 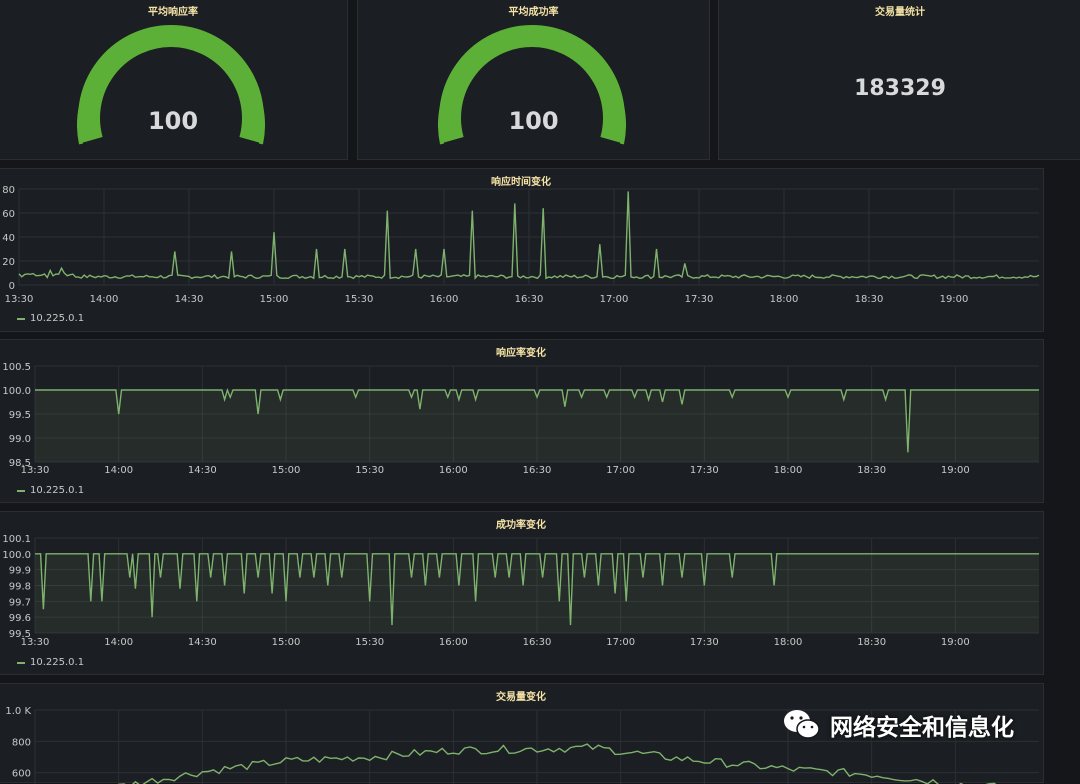 What do you see at coordinates (802, 724) in the screenshot?
I see `wechat-icon` at bounding box center [802, 724].